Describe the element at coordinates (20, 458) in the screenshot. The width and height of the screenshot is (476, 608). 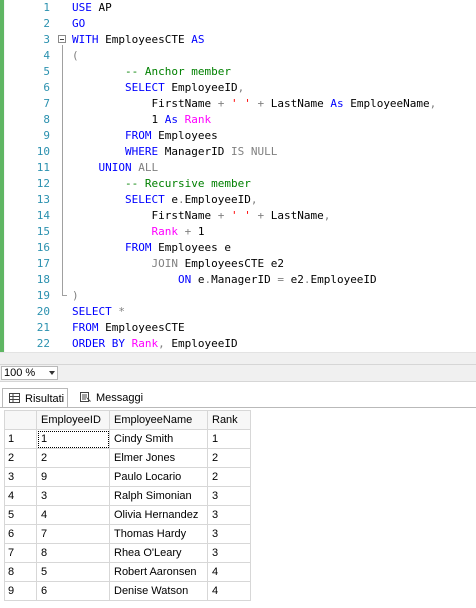
I see `row-number-cell: 2` at that location.